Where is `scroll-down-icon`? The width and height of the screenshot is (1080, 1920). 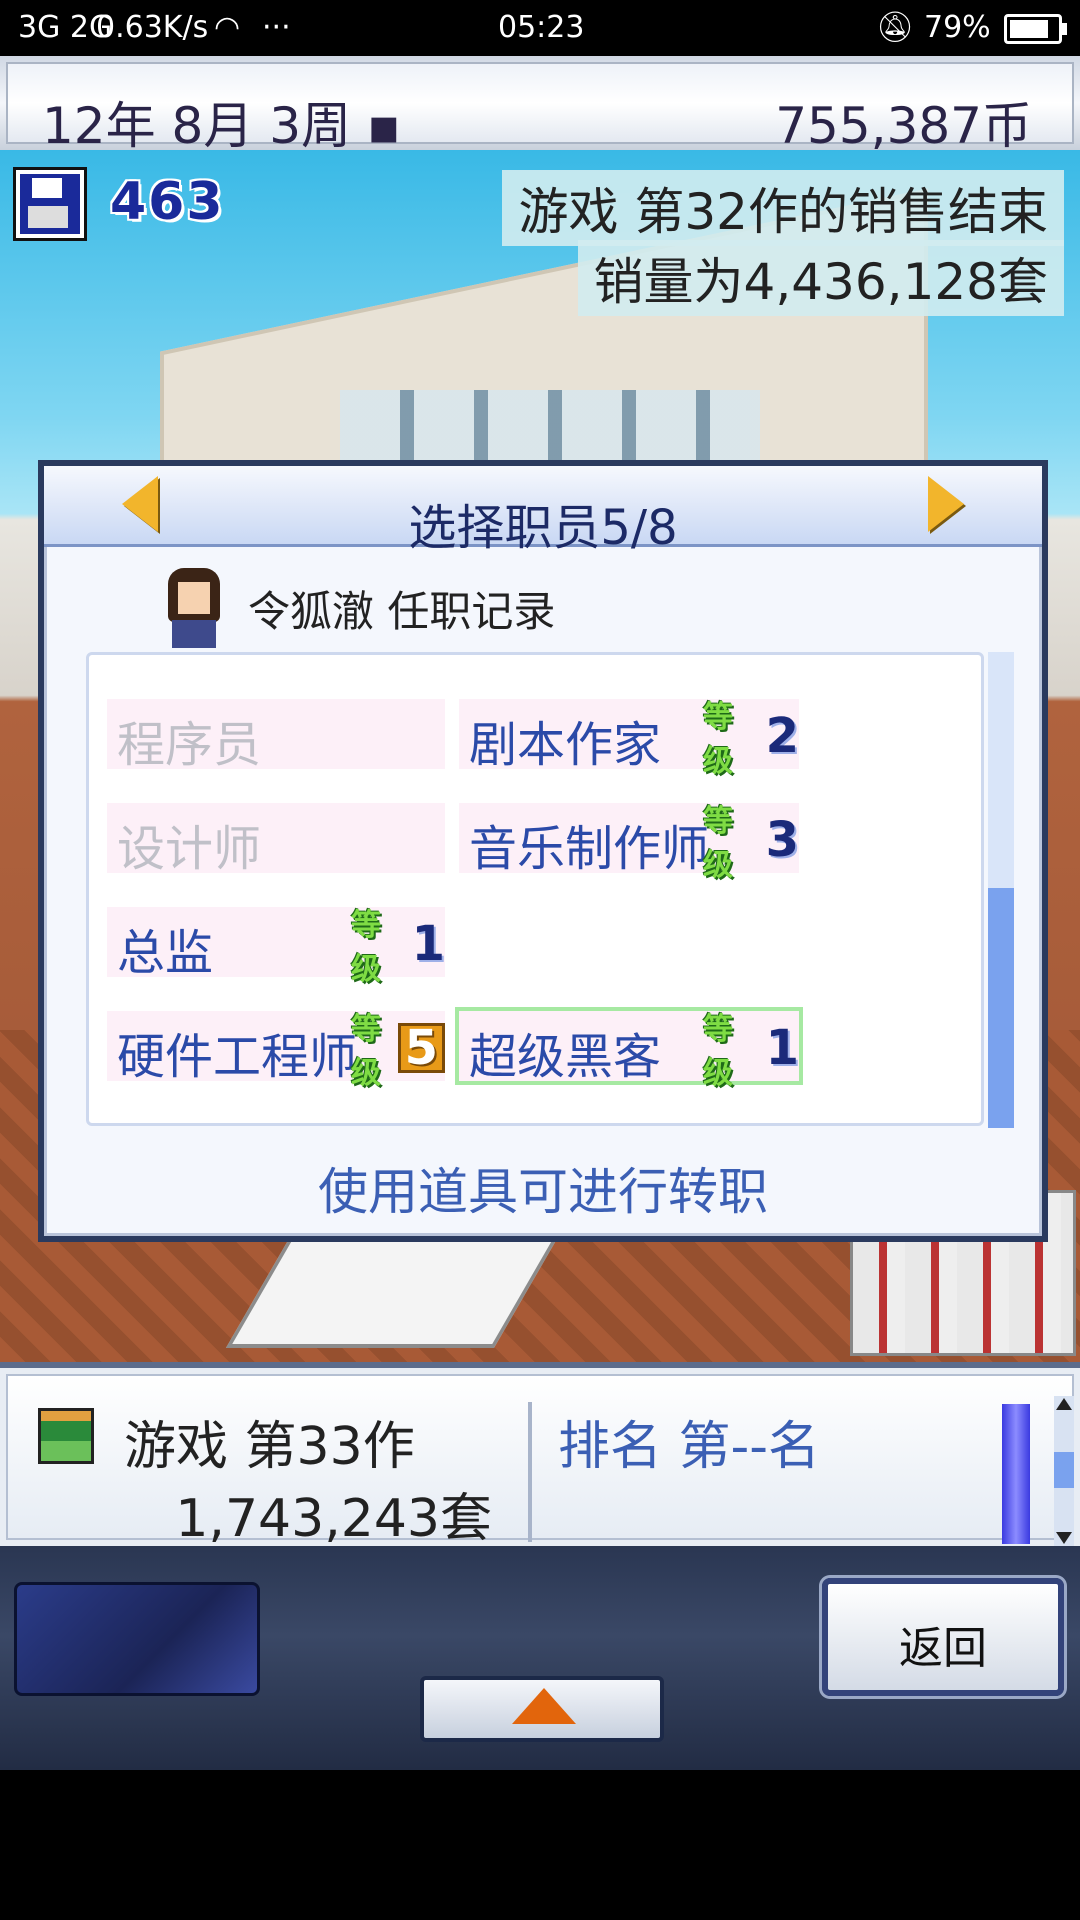
scroll-down-icon is located at coordinates (1064, 1538).